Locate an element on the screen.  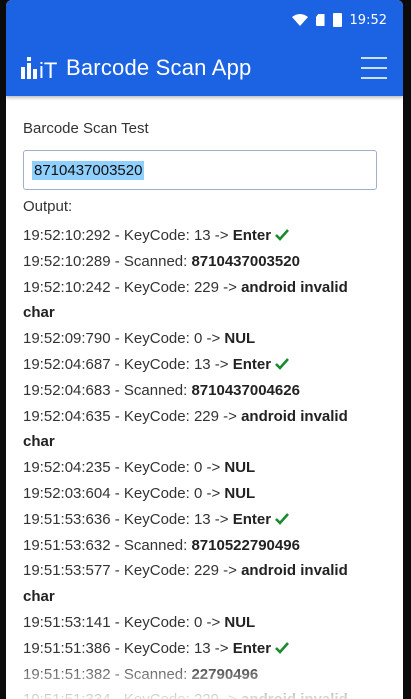
status-bar: 19:52 is located at coordinates (204, 20).